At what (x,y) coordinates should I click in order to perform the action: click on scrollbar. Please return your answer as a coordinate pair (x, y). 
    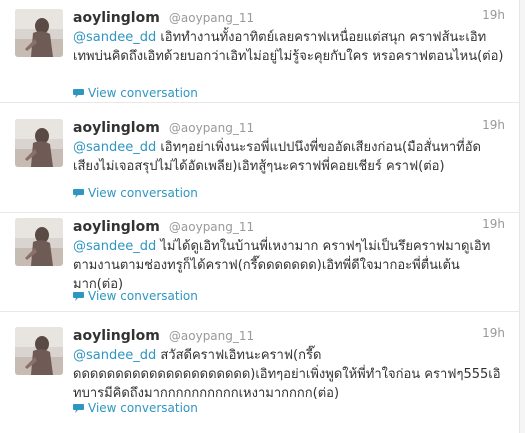
    Looking at the image, I should click on (522, 216).